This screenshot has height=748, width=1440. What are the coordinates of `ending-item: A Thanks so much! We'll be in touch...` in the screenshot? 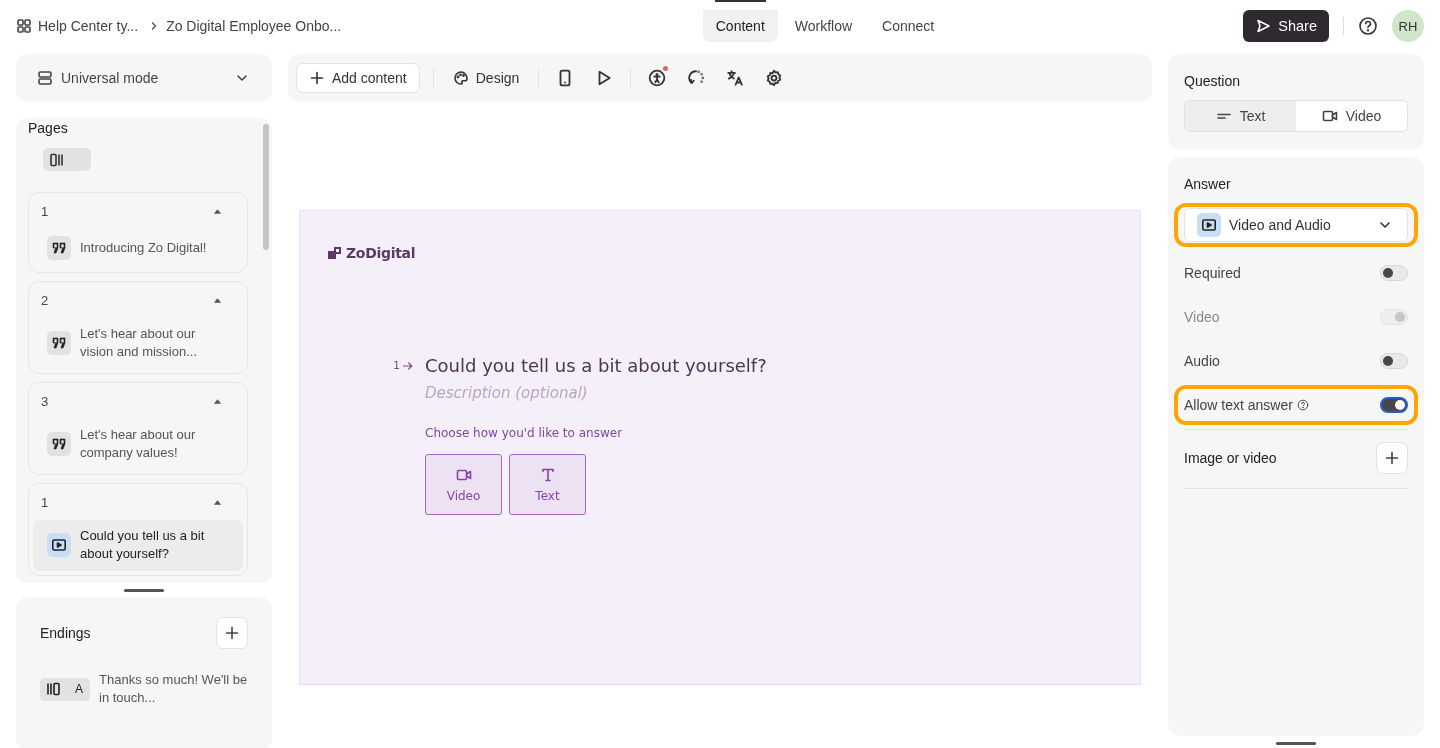 It's located at (144, 689).